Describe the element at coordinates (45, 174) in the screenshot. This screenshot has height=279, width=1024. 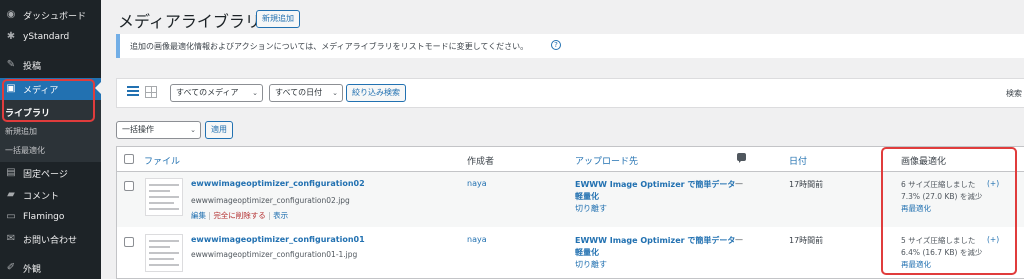
I see `sidebar-item-label: 固定ページ` at that location.